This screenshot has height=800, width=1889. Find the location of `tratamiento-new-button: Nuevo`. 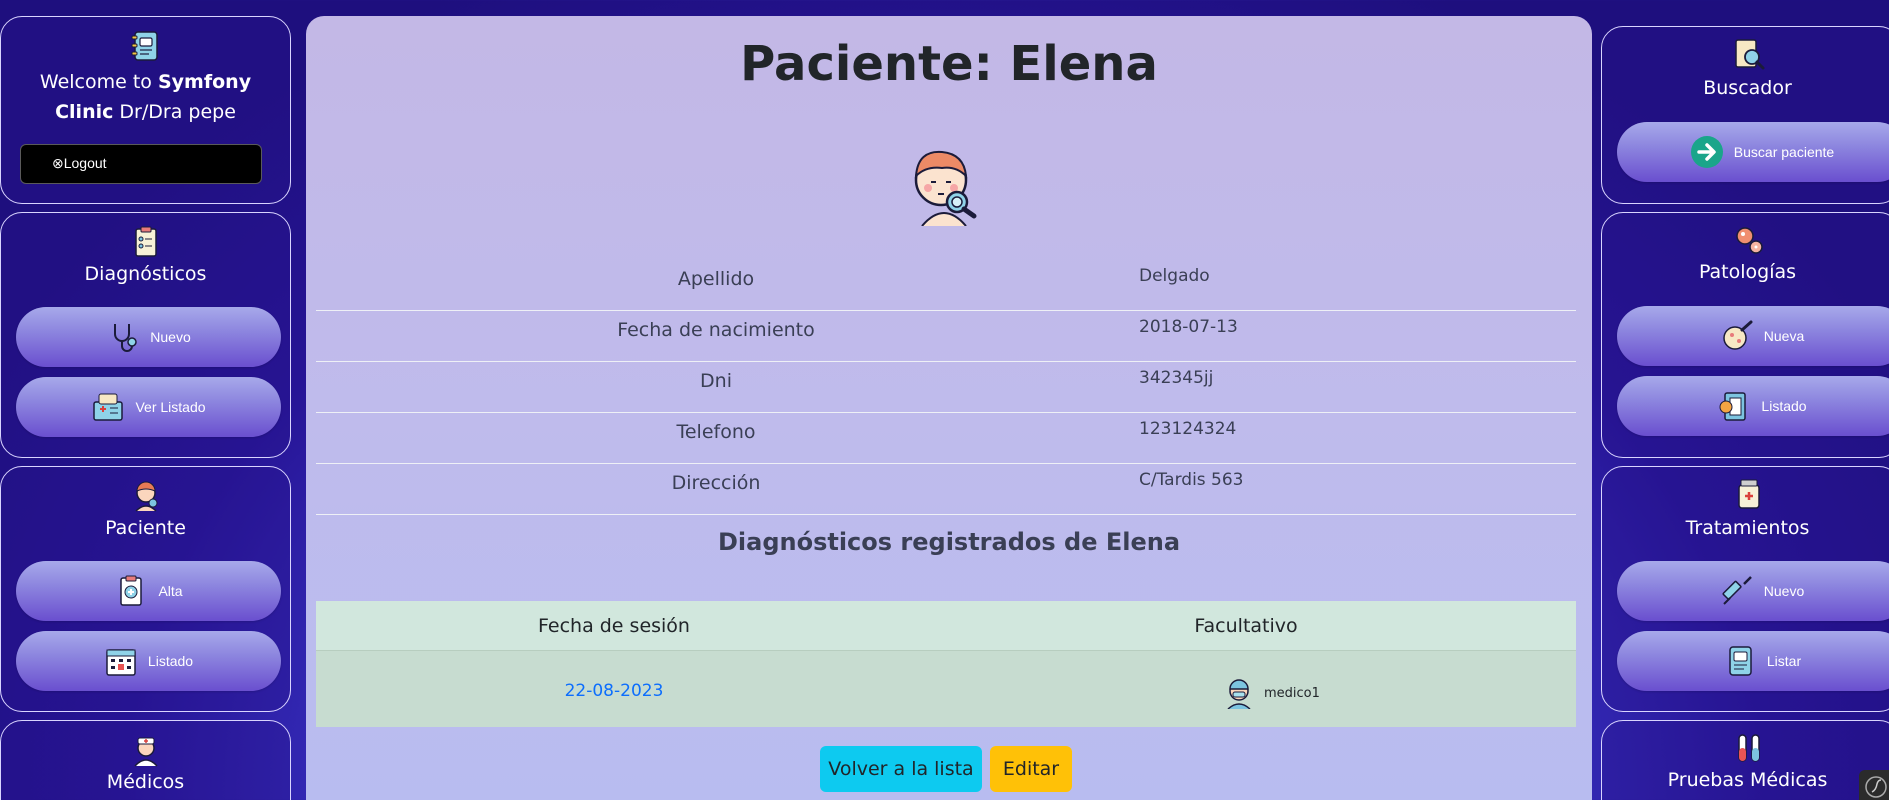

tratamiento-new-button: Nuevo is located at coordinates (1753, 591).